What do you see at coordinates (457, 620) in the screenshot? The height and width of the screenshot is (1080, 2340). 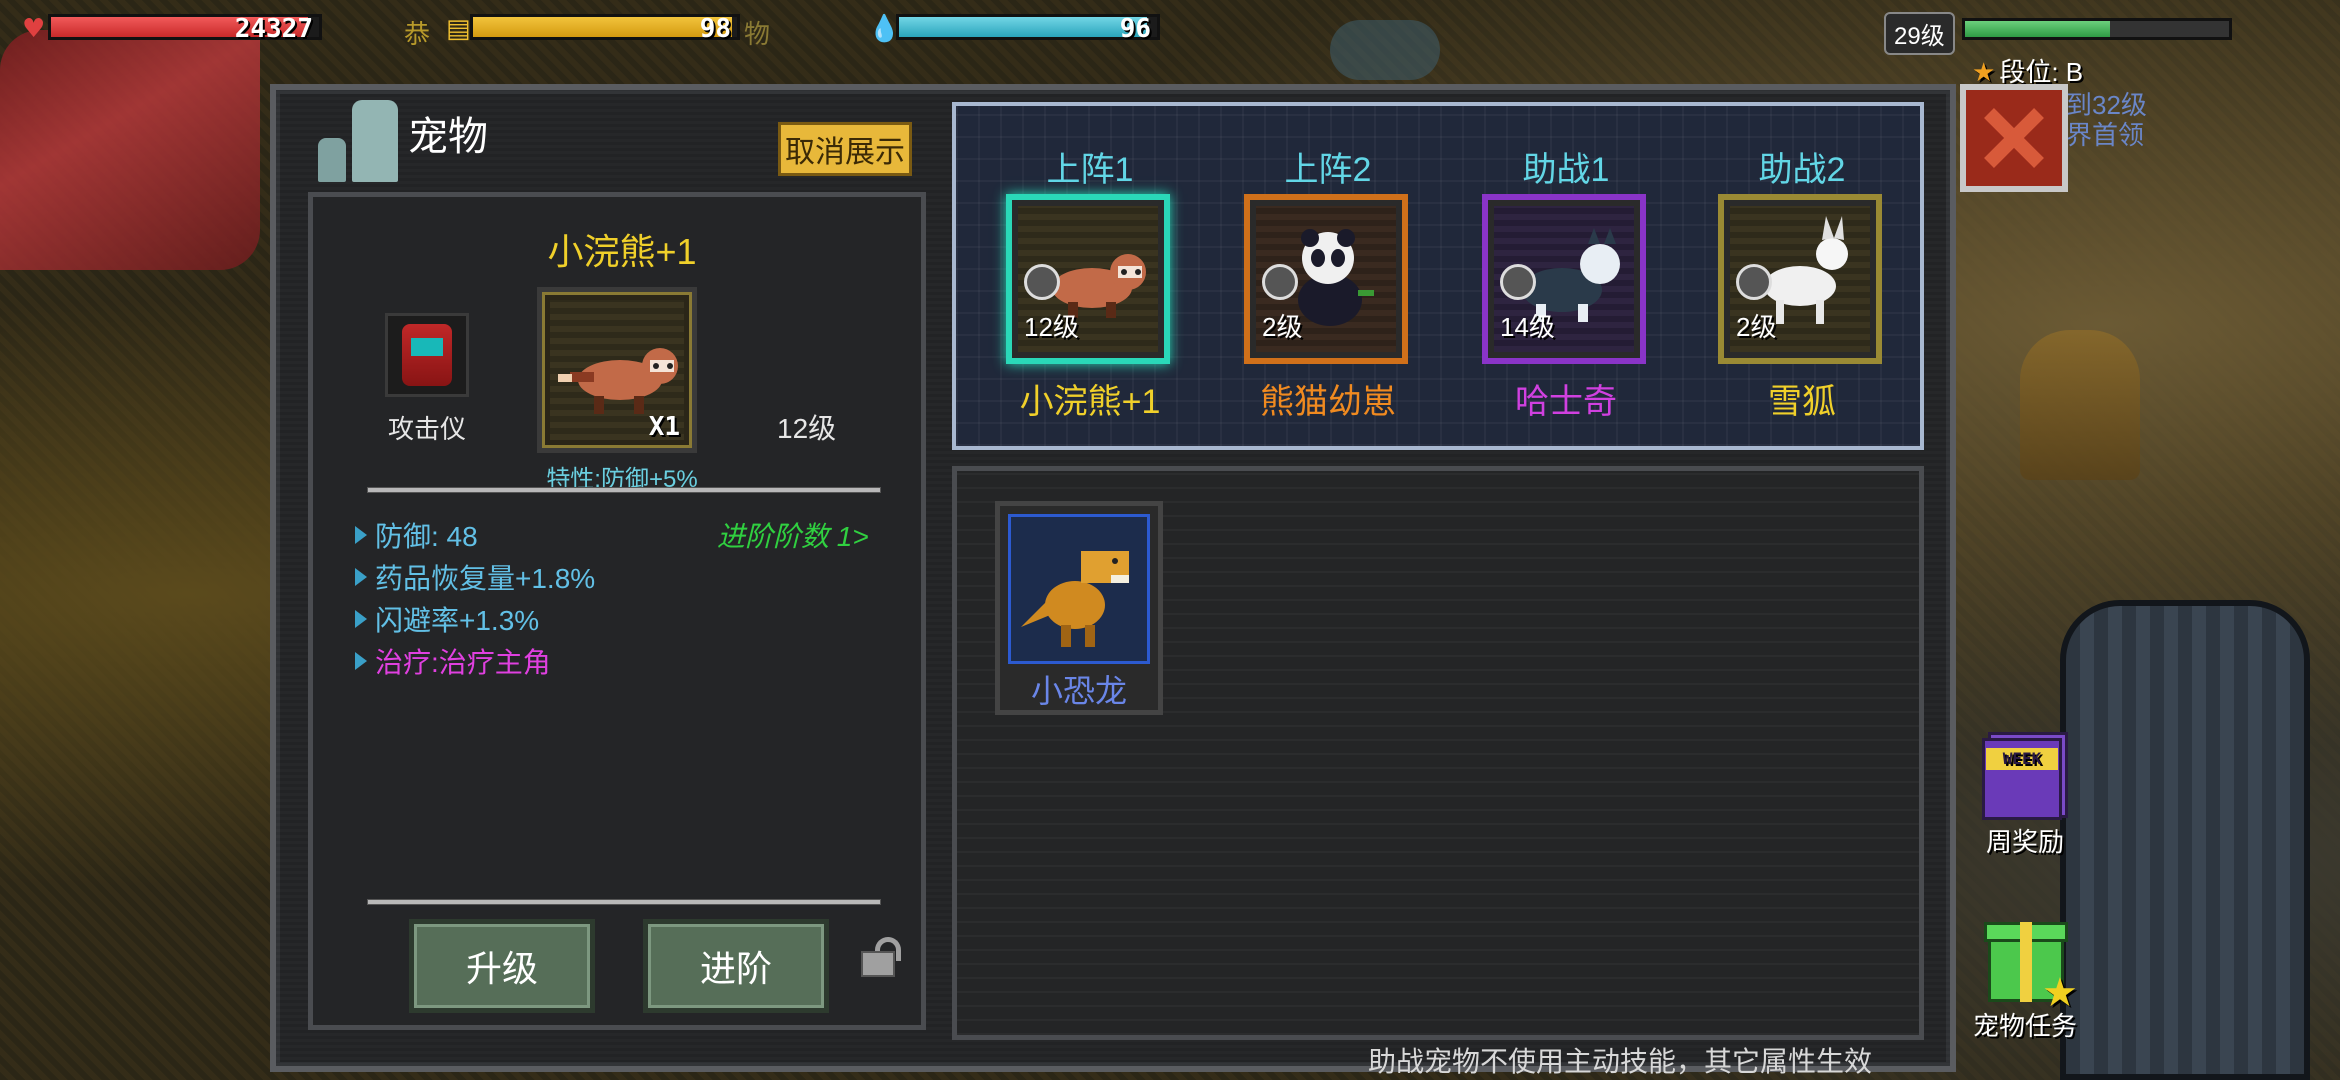 I see `stat-text: 闪避率+1.3%` at bounding box center [457, 620].